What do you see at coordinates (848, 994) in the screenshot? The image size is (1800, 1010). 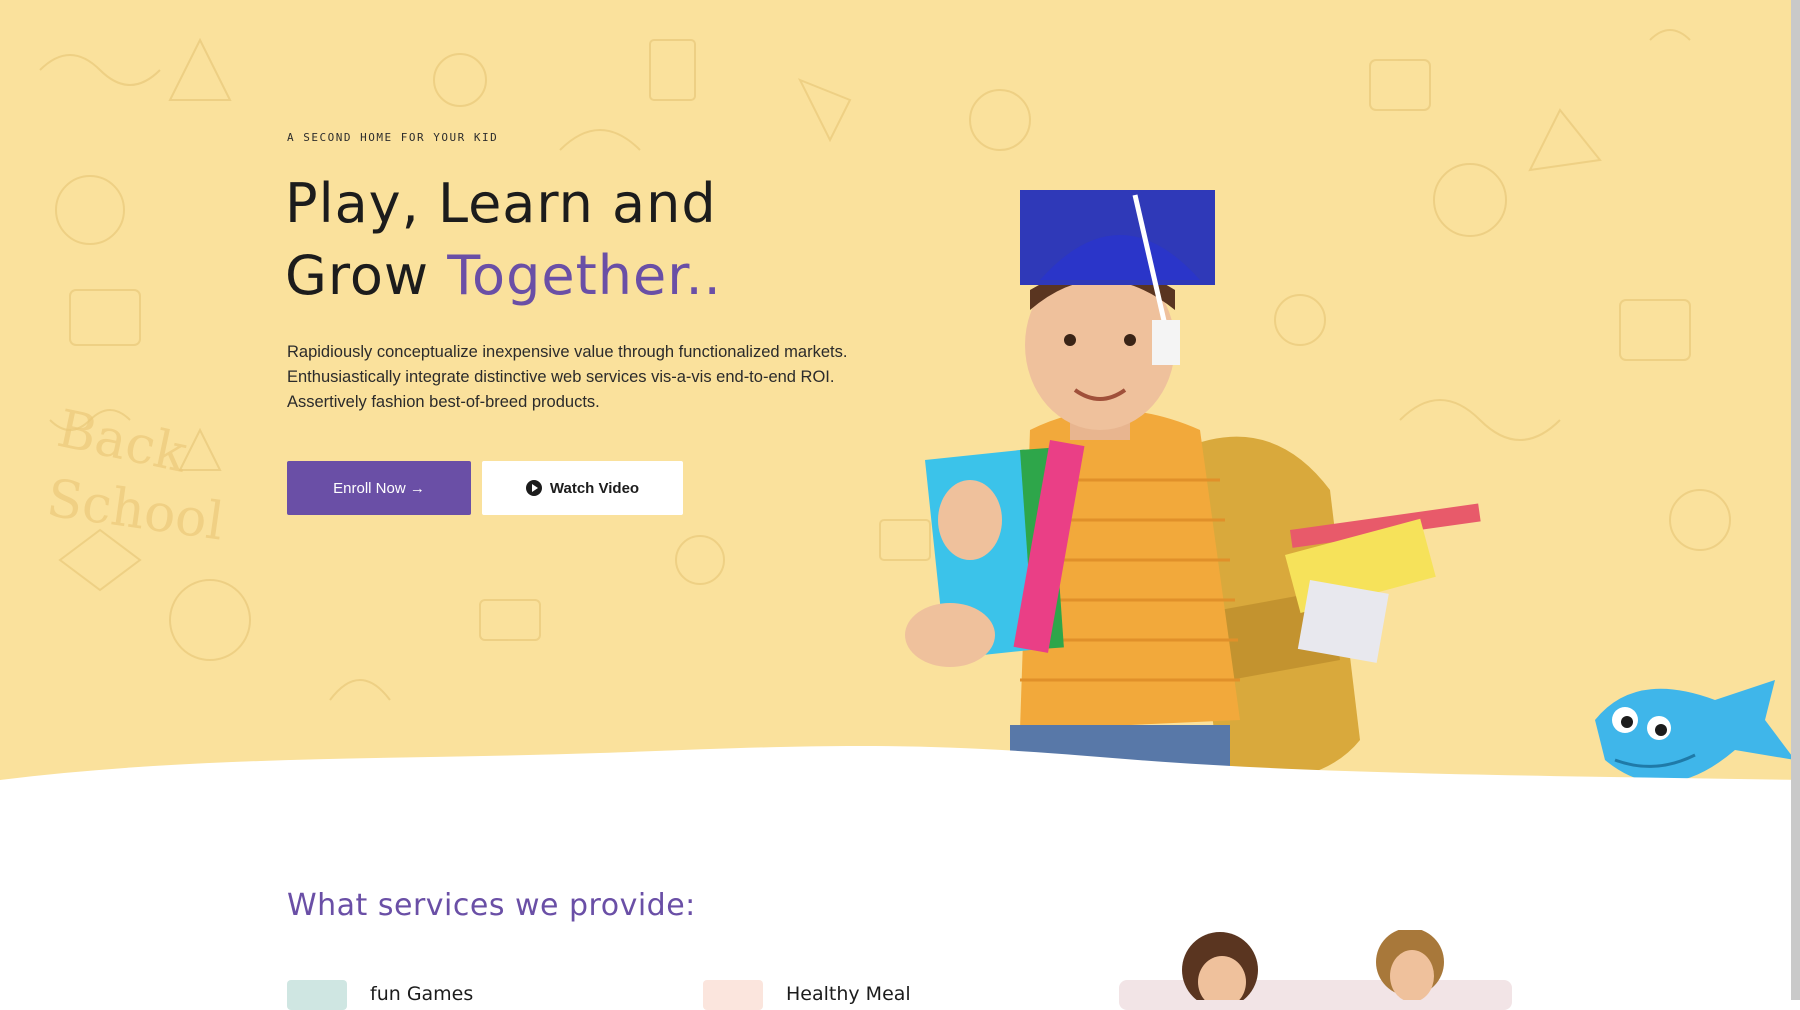 I see `service-healthy-meal: Healthy Meal` at bounding box center [848, 994].